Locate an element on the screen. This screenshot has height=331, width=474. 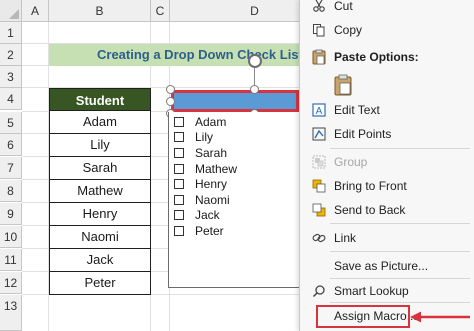
edit-text-icon: A is located at coordinates (319, 110).